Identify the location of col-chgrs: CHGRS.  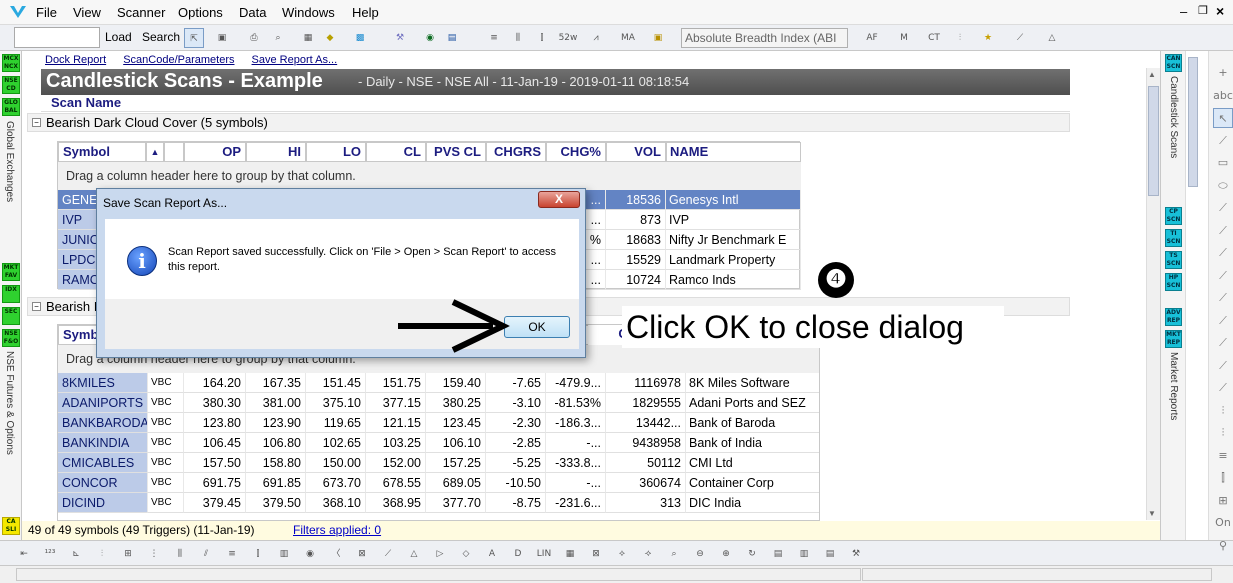
(516, 152).